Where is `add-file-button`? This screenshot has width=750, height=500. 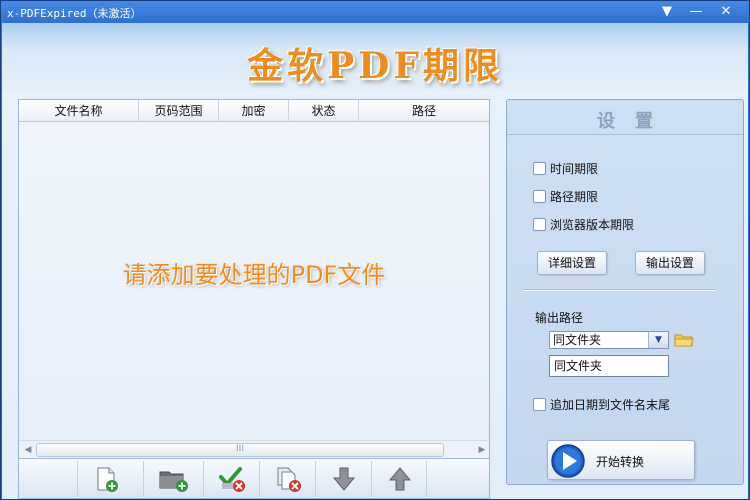 add-file-button is located at coordinates (105, 479).